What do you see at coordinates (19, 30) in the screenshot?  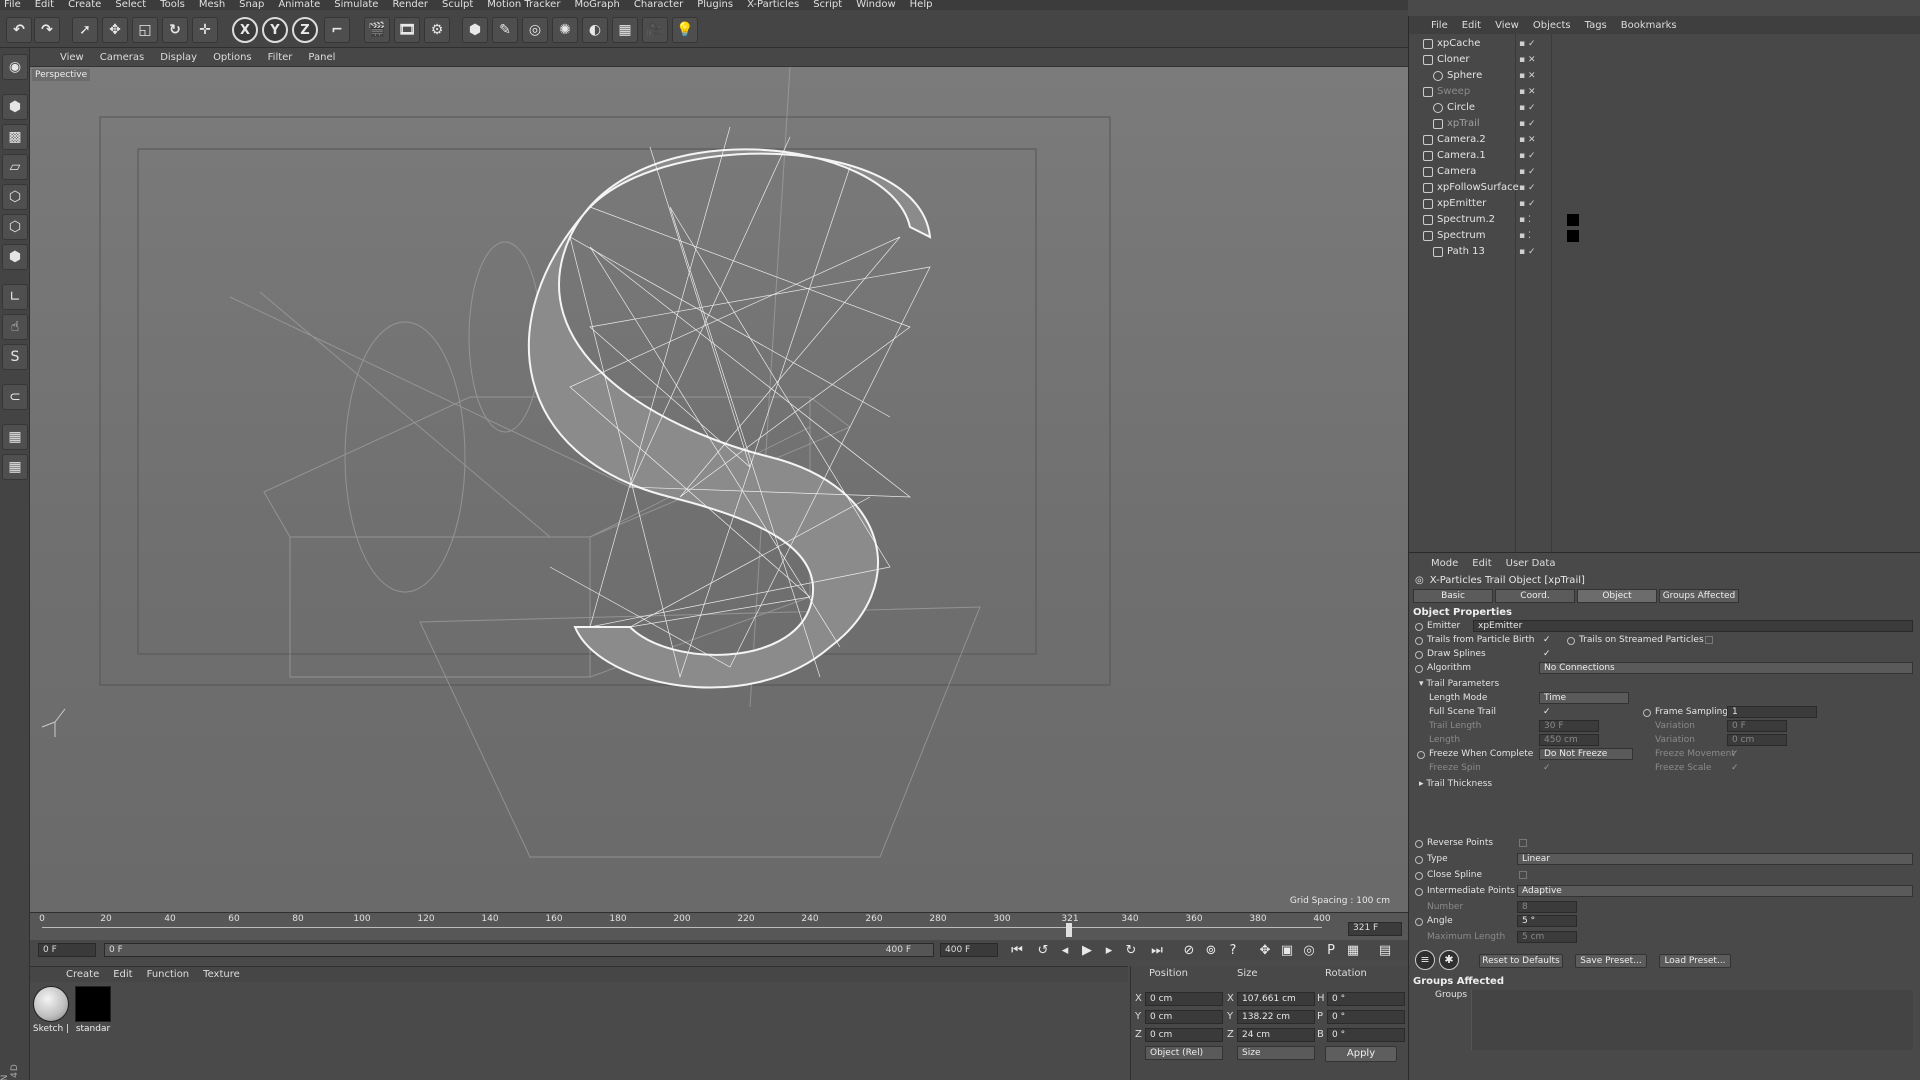 I see `undo-icon: ↶` at bounding box center [19, 30].